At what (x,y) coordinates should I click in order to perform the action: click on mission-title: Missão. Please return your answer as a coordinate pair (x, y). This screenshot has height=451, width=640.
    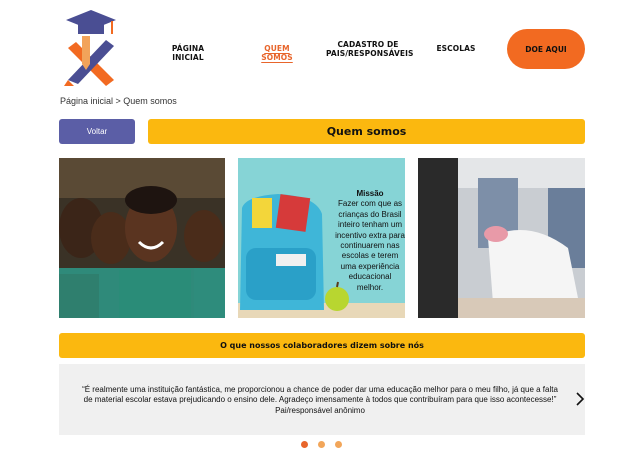
    Looking at the image, I should click on (370, 193).